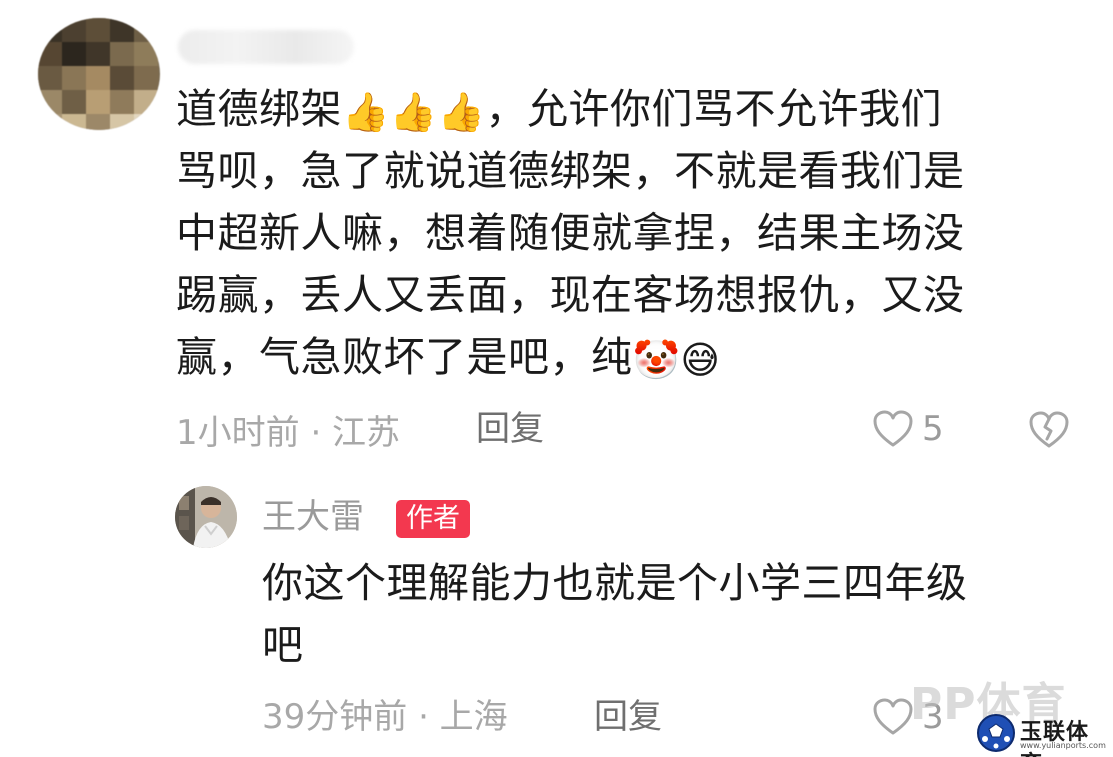 The image size is (1113, 757). I want to click on avatar-photo-icon, so click(206, 517).